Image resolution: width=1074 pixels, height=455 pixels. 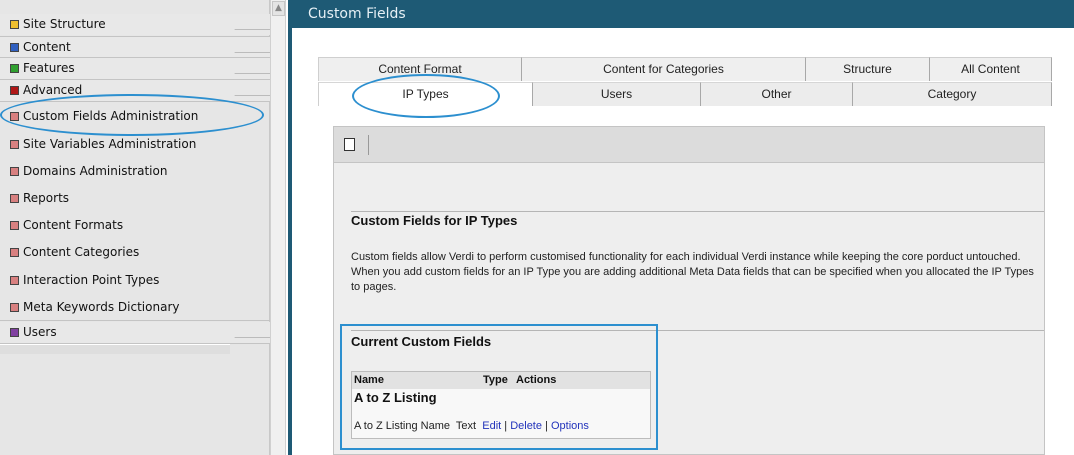 What do you see at coordinates (777, 94) in the screenshot?
I see `tab-other: Other` at bounding box center [777, 94].